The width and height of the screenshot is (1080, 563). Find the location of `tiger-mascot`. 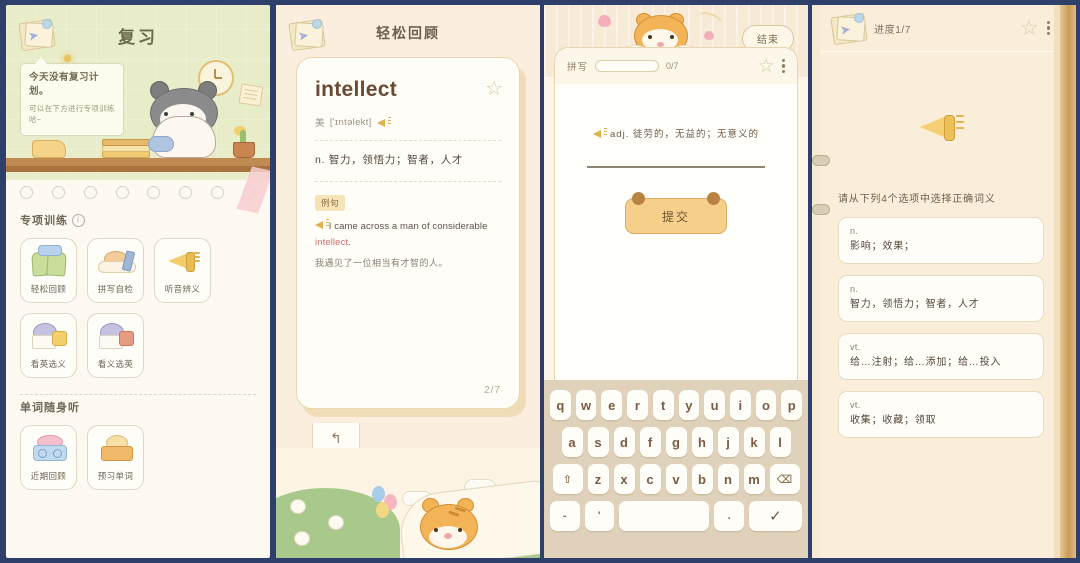

tiger-mascot is located at coordinates (449, 524).